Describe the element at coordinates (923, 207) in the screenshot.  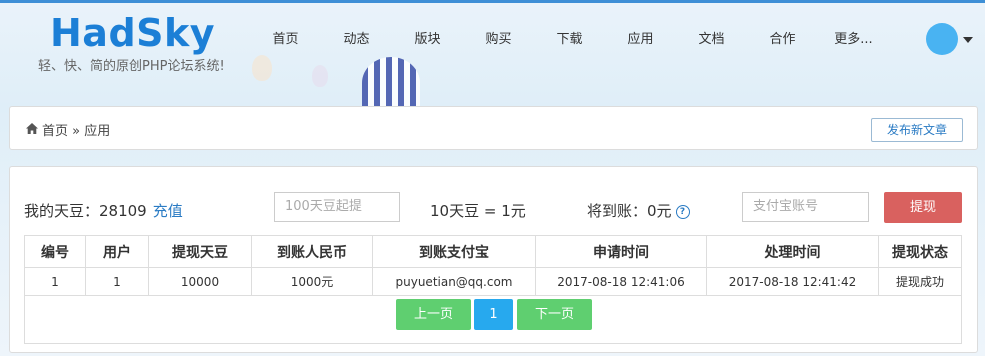
I see `withdraw-button: 提现` at that location.